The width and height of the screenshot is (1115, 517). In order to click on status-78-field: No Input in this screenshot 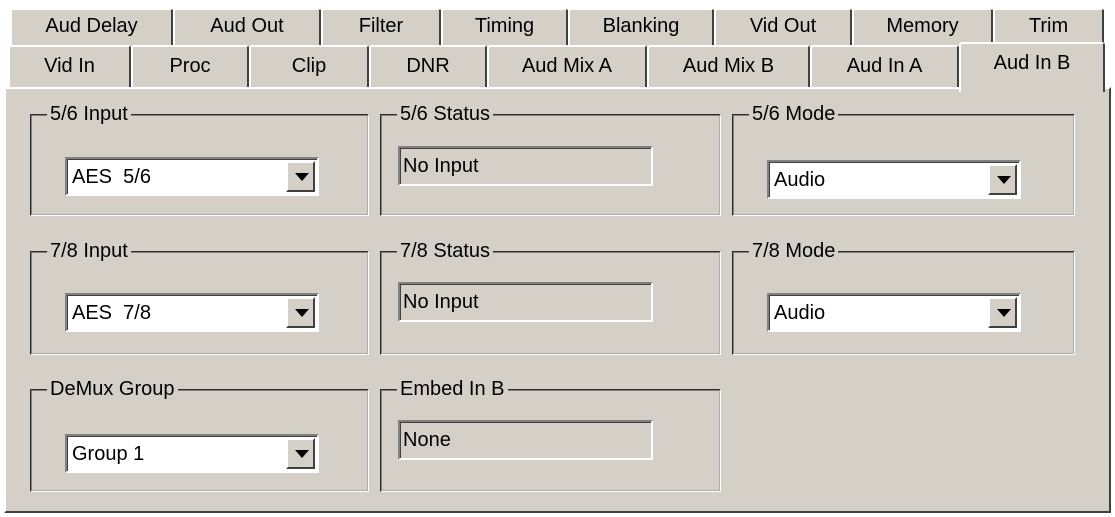, I will do `click(525, 302)`.